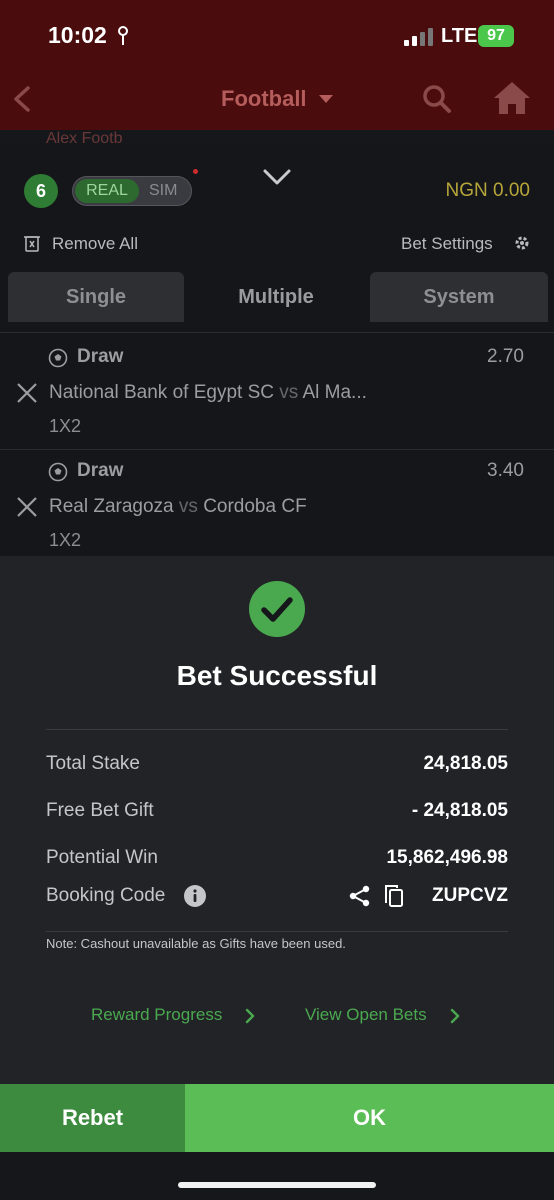  Describe the element at coordinates (512, 98) in the screenshot. I see `home-icon` at that location.